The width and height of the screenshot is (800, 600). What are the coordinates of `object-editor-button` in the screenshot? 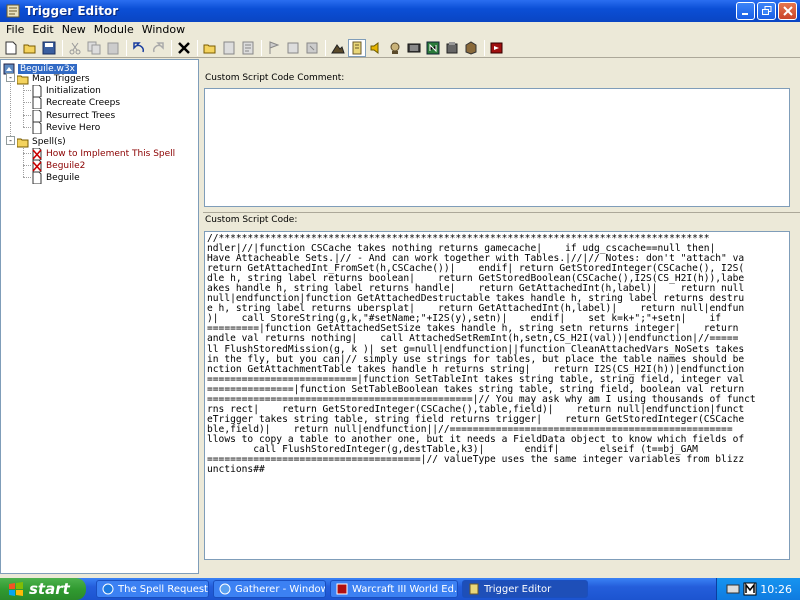 It's located at (395, 48).